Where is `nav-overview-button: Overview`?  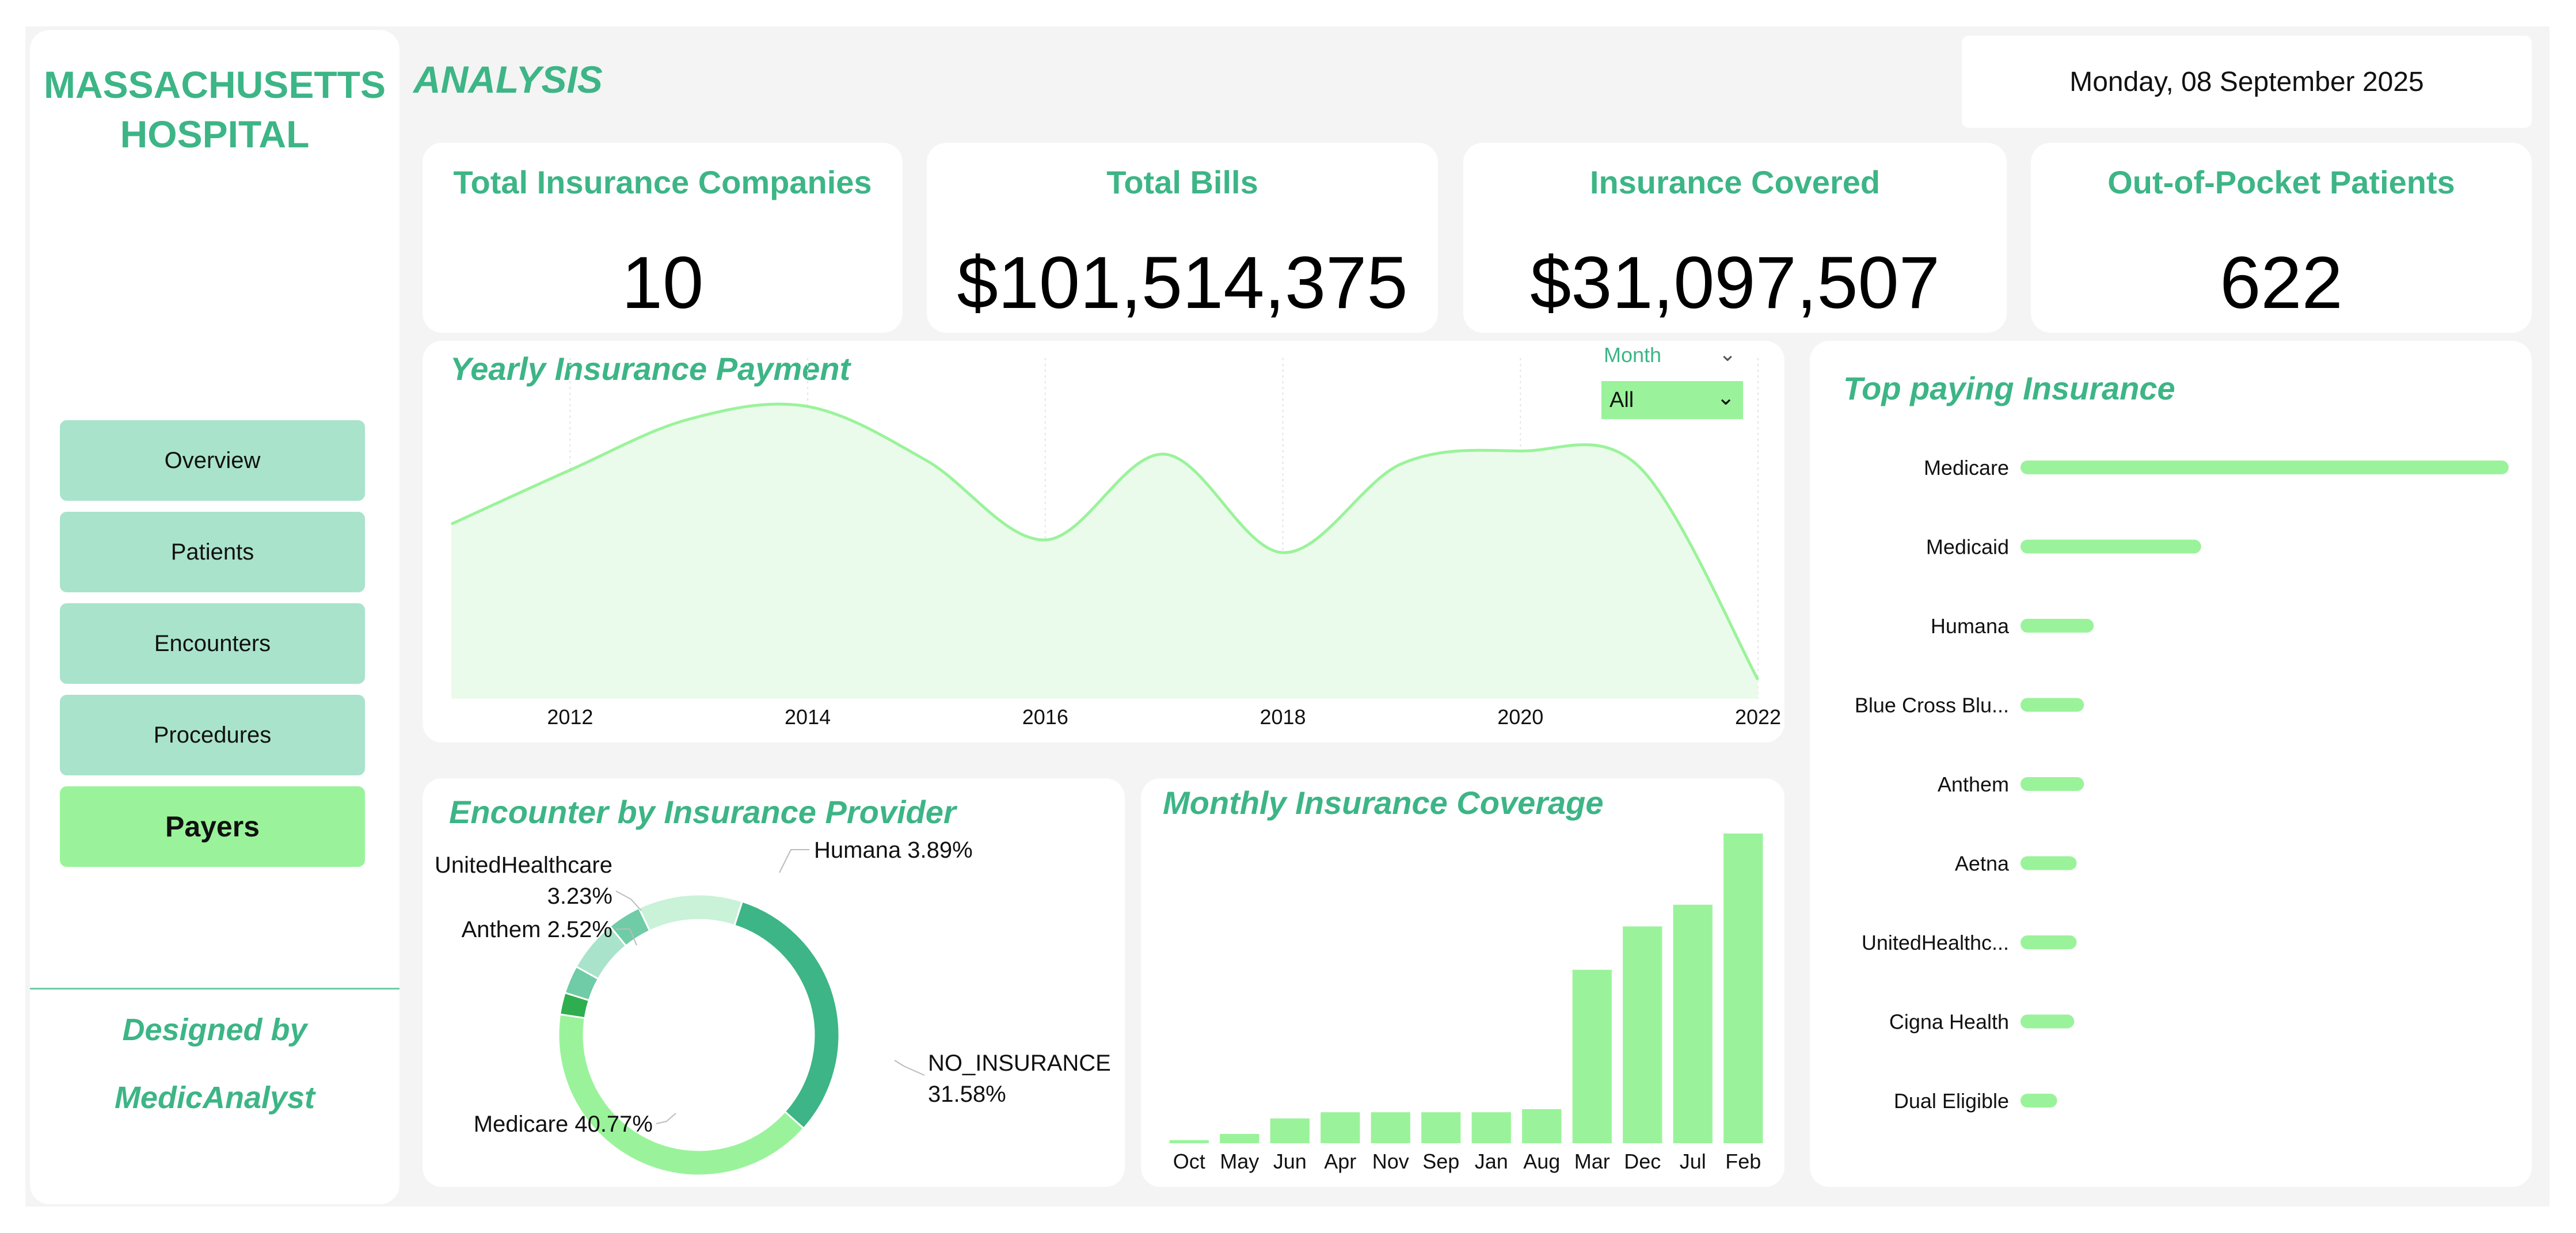
nav-overview-button: Overview is located at coordinates (213, 460).